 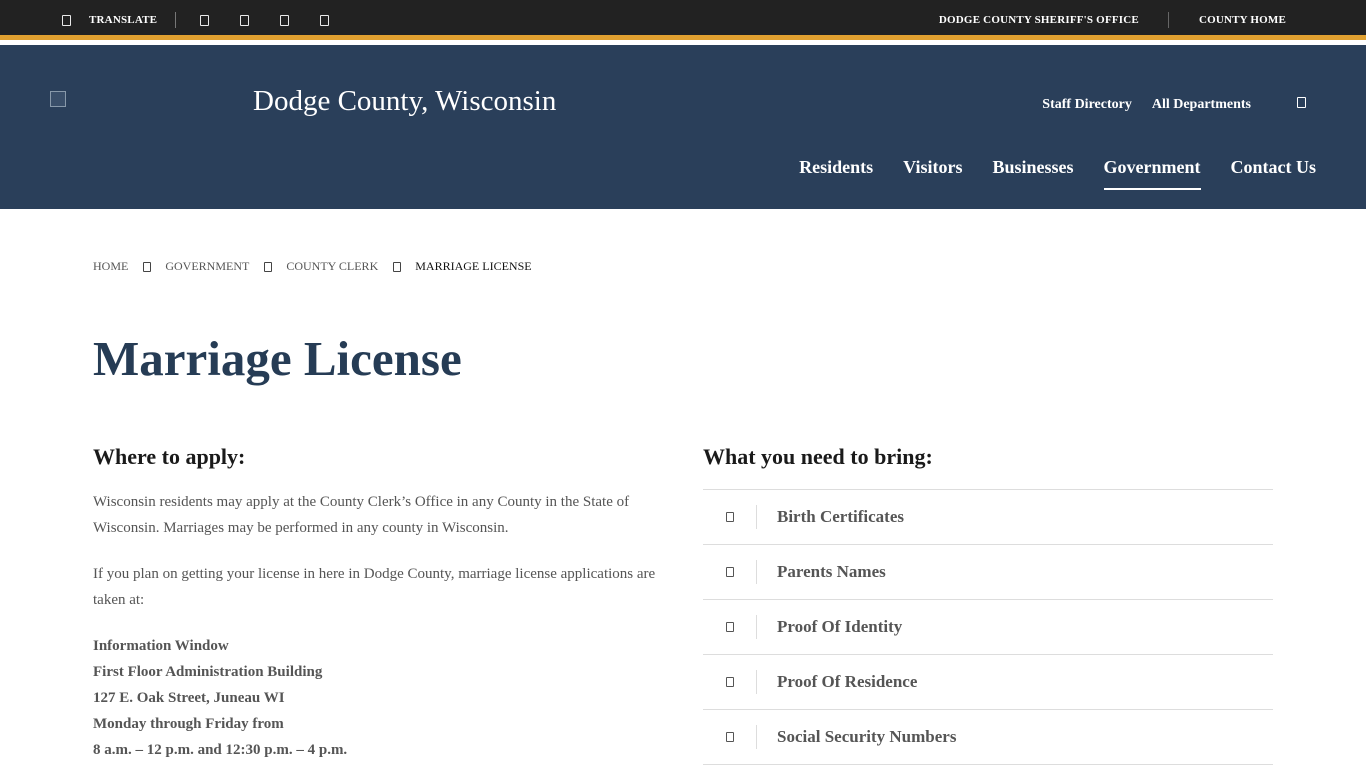 I want to click on nav-visitors: Visitors, so click(x=932, y=173).